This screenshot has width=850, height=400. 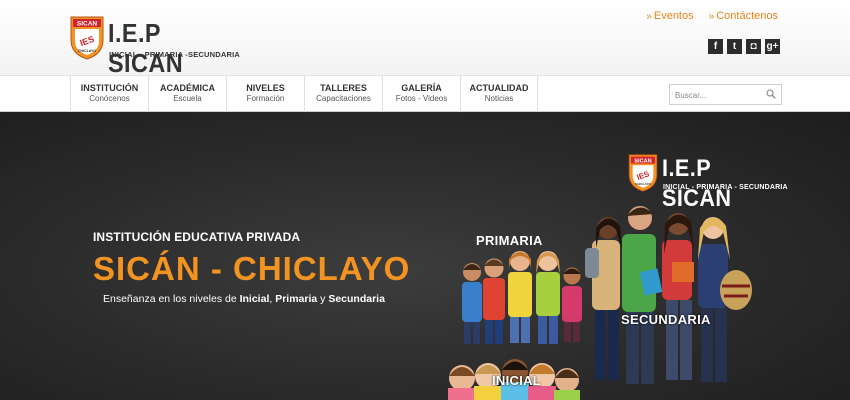 I want to click on nav-item-subtitle: Formación, so click(x=265, y=98).